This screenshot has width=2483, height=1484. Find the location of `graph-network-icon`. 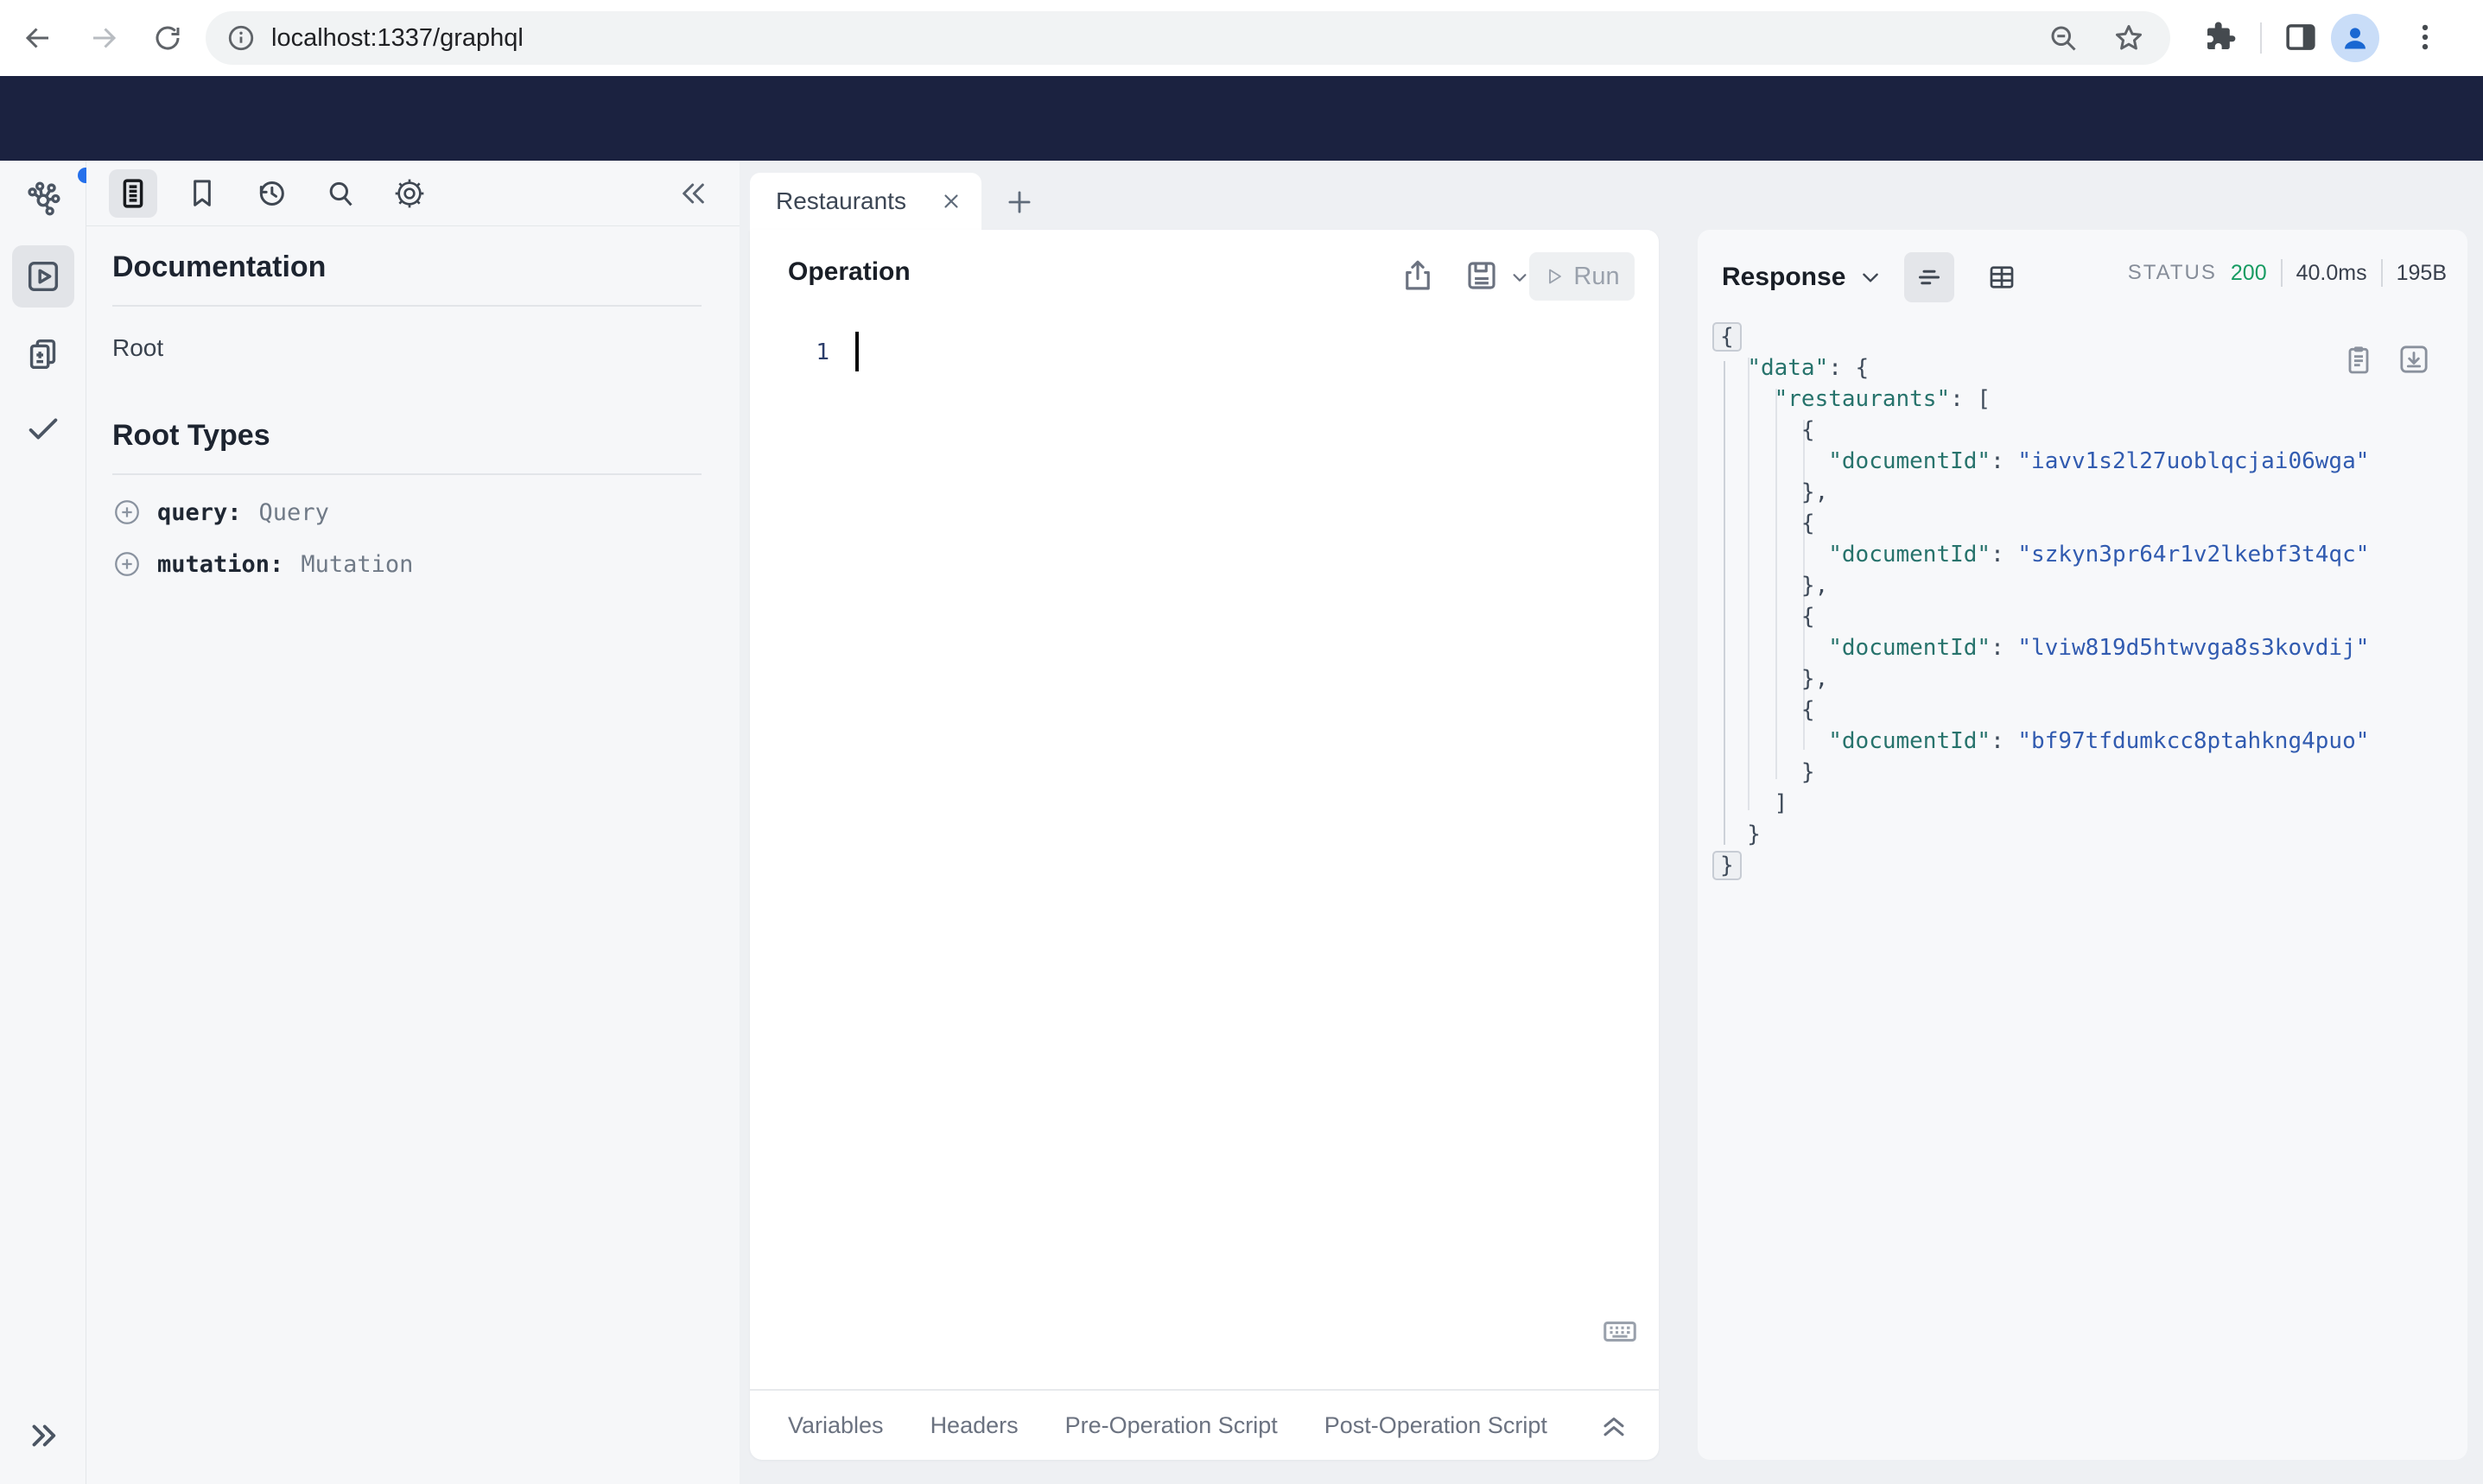

graph-network-icon is located at coordinates (44, 198).